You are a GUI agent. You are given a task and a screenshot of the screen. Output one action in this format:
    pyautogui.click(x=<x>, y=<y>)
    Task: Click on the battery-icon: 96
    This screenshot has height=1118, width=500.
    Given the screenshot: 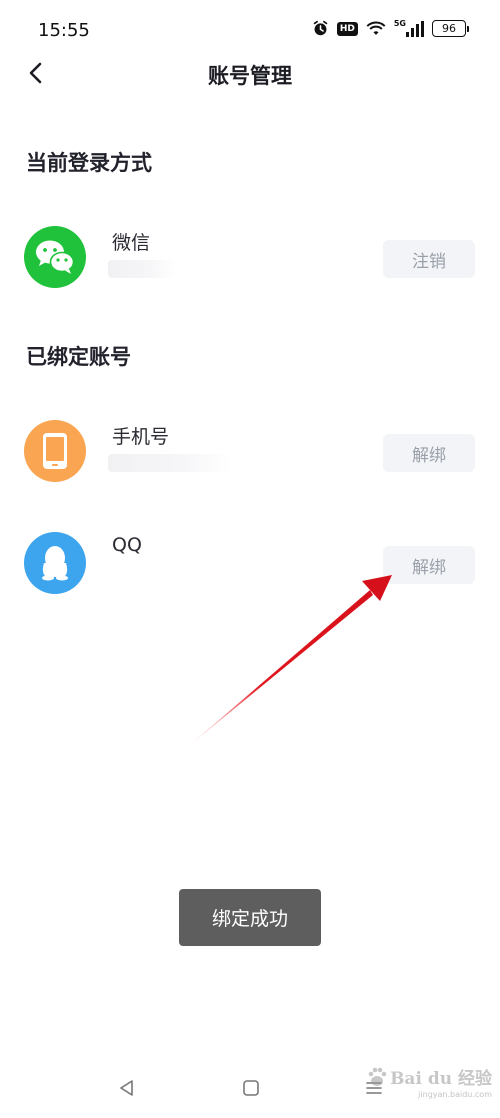 What is the action you would take?
    pyautogui.click(x=450, y=28)
    